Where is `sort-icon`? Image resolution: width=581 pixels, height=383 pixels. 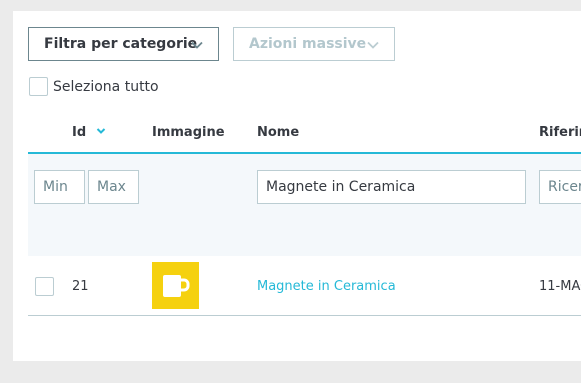 sort-icon is located at coordinates (101, 131).